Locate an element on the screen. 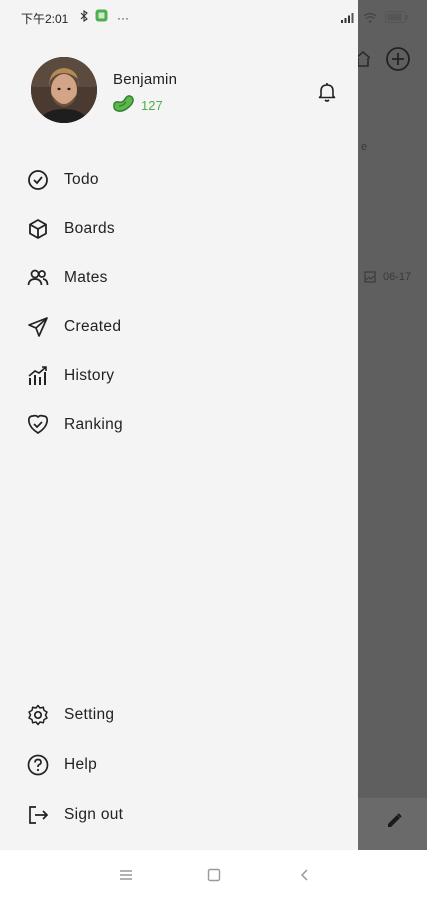 The image size is (427, 900). more-notifications: ··· is located at coordinates (123, 18).